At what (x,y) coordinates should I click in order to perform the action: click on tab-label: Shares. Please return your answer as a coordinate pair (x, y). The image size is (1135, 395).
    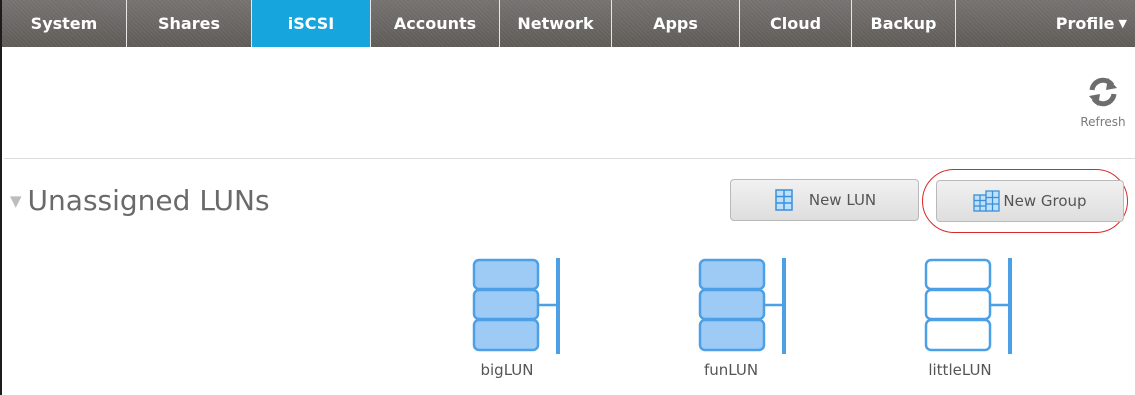
    Looking at the image, I should click on (189, 23).